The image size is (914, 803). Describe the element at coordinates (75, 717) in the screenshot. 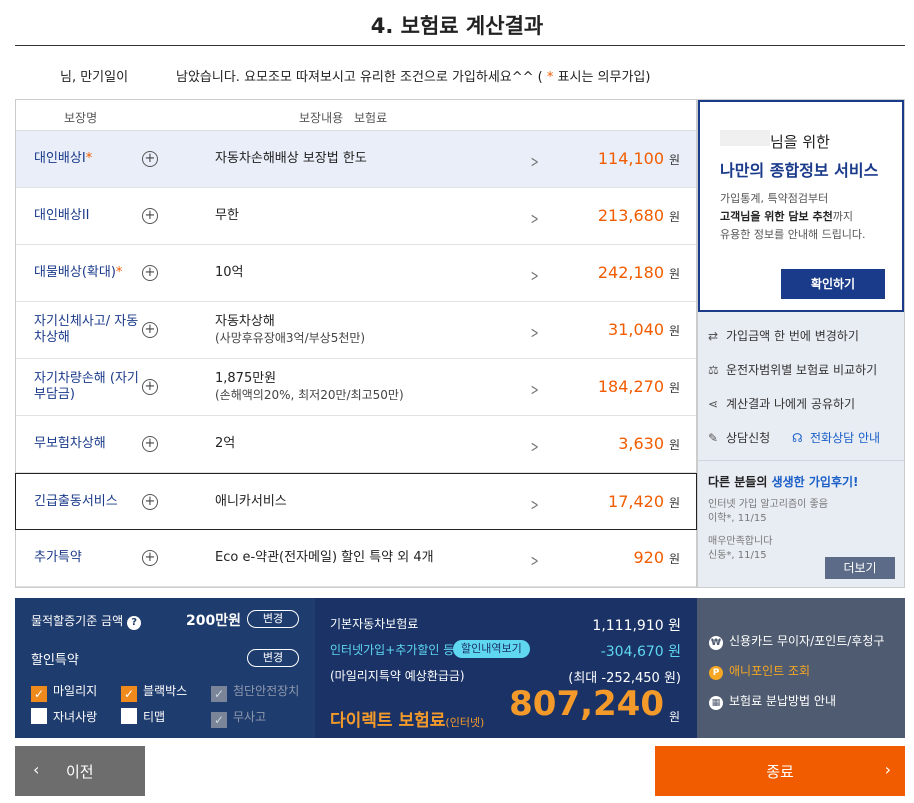

I see `checkbox-label: 자녀사랑` at that location.